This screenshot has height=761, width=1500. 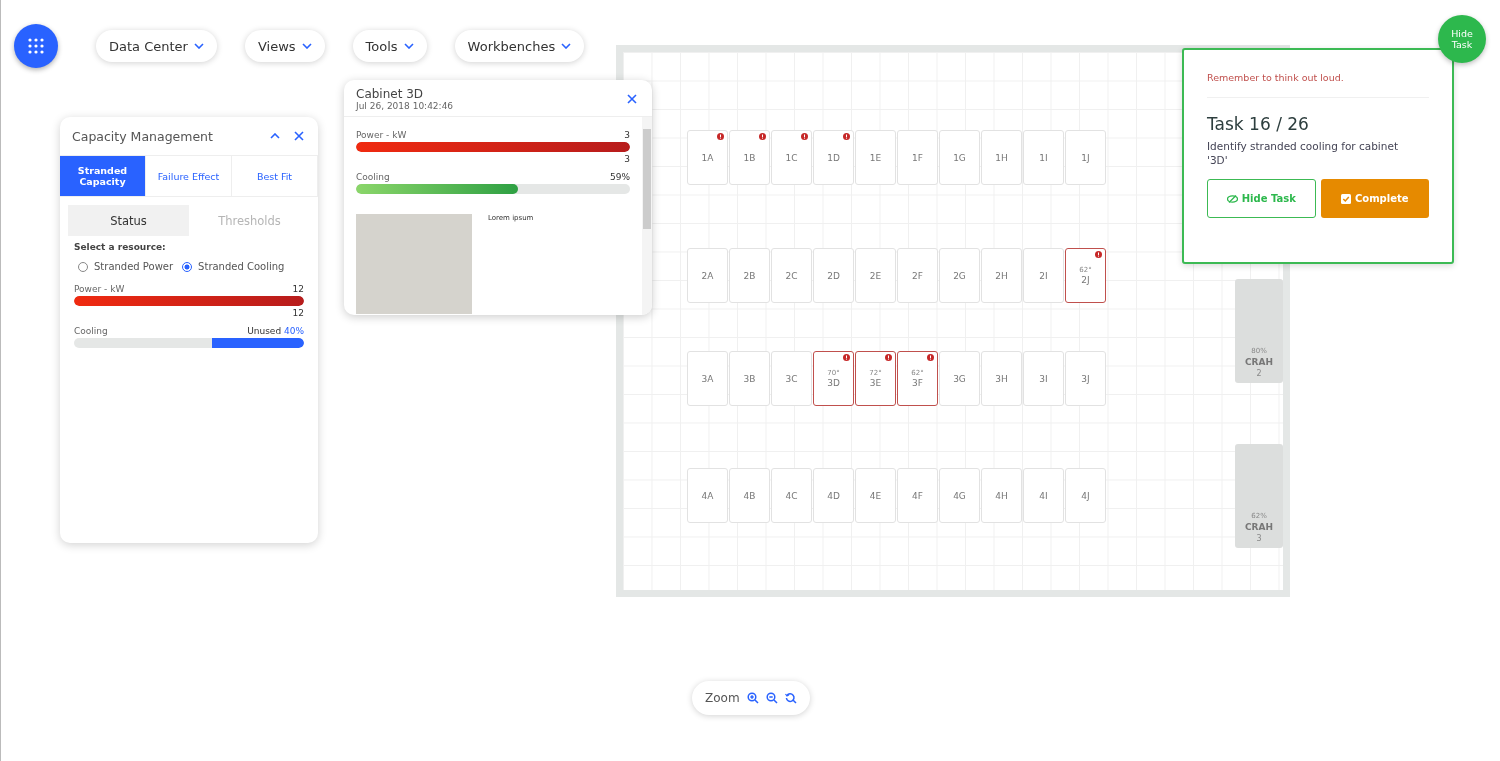 What do you see at coordinates (749, 275) in the screenshot?
I see `cabinet-tile: 2B` at bounding box center [749, 275].